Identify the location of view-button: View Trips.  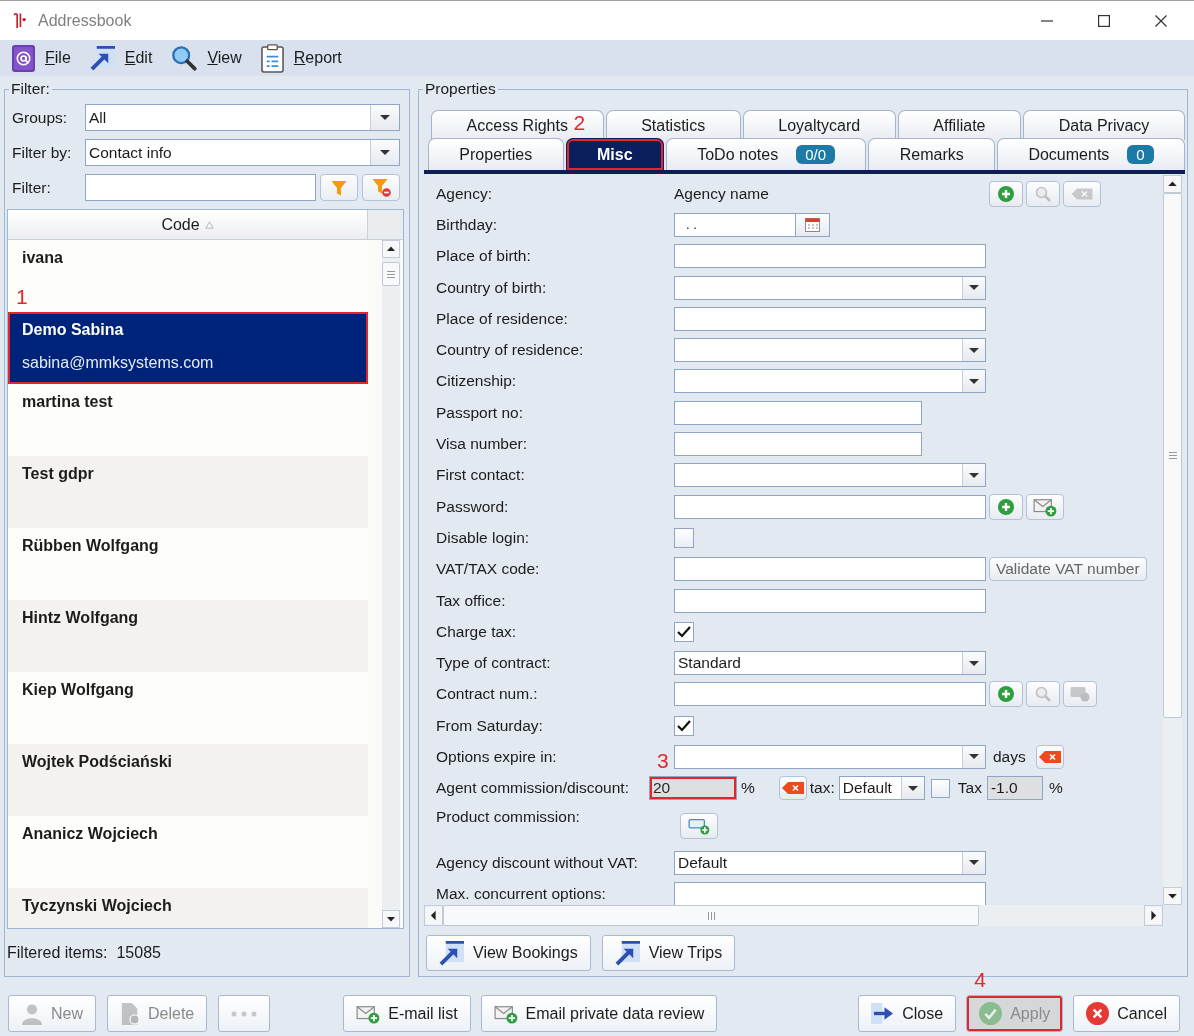
(668, 953).